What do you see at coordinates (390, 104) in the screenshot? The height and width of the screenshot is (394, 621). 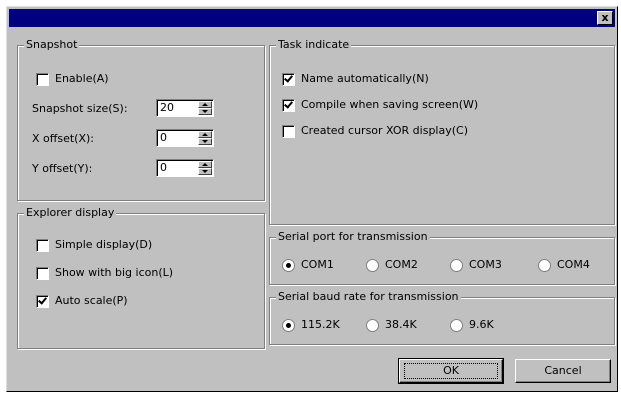 I see `compile-saving-label: Compile when saving screen(W)` at bounding box center [390, 104].